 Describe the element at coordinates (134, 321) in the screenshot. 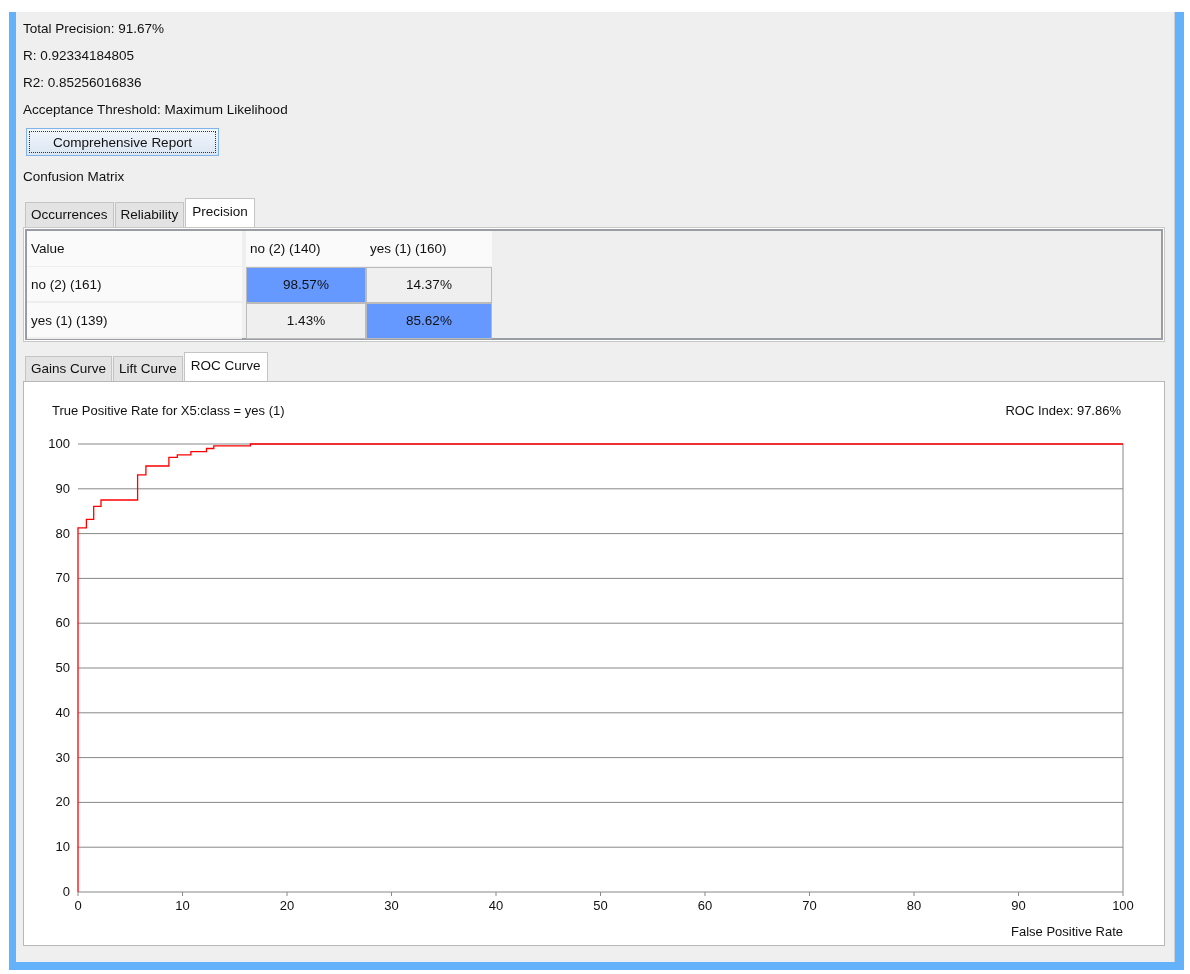

I see `row-header: yes (1) (139)` at that location.